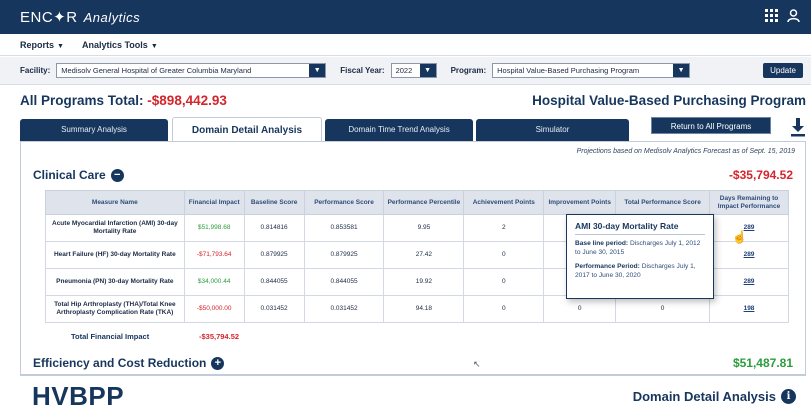 This screenshot has width=811, height=413. I want to click on performance-percentile-cell: 94.18, so click(424, 309).